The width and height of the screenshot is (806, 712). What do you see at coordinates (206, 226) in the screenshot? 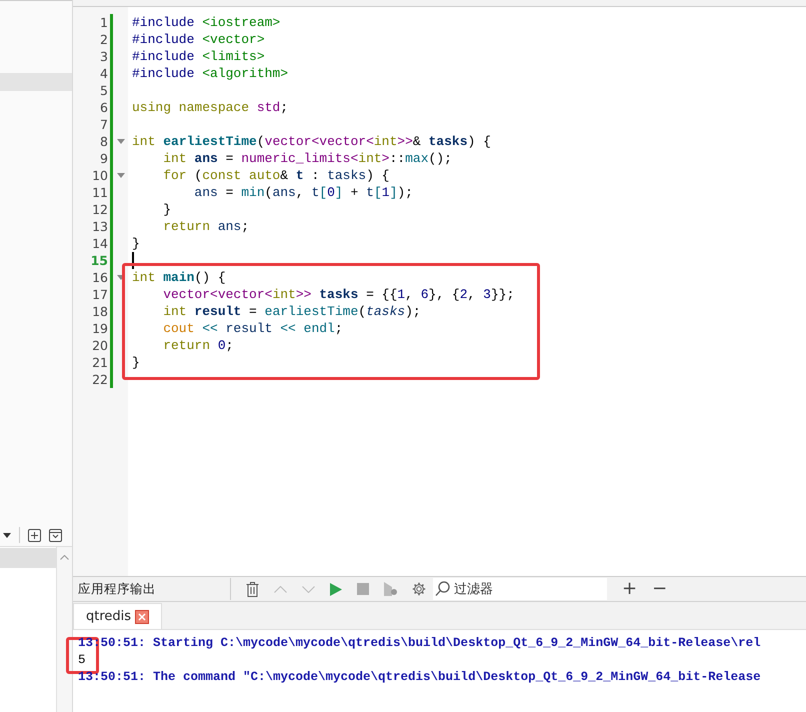
I see `code-line: return ans;` at bounding box center [206, 226].